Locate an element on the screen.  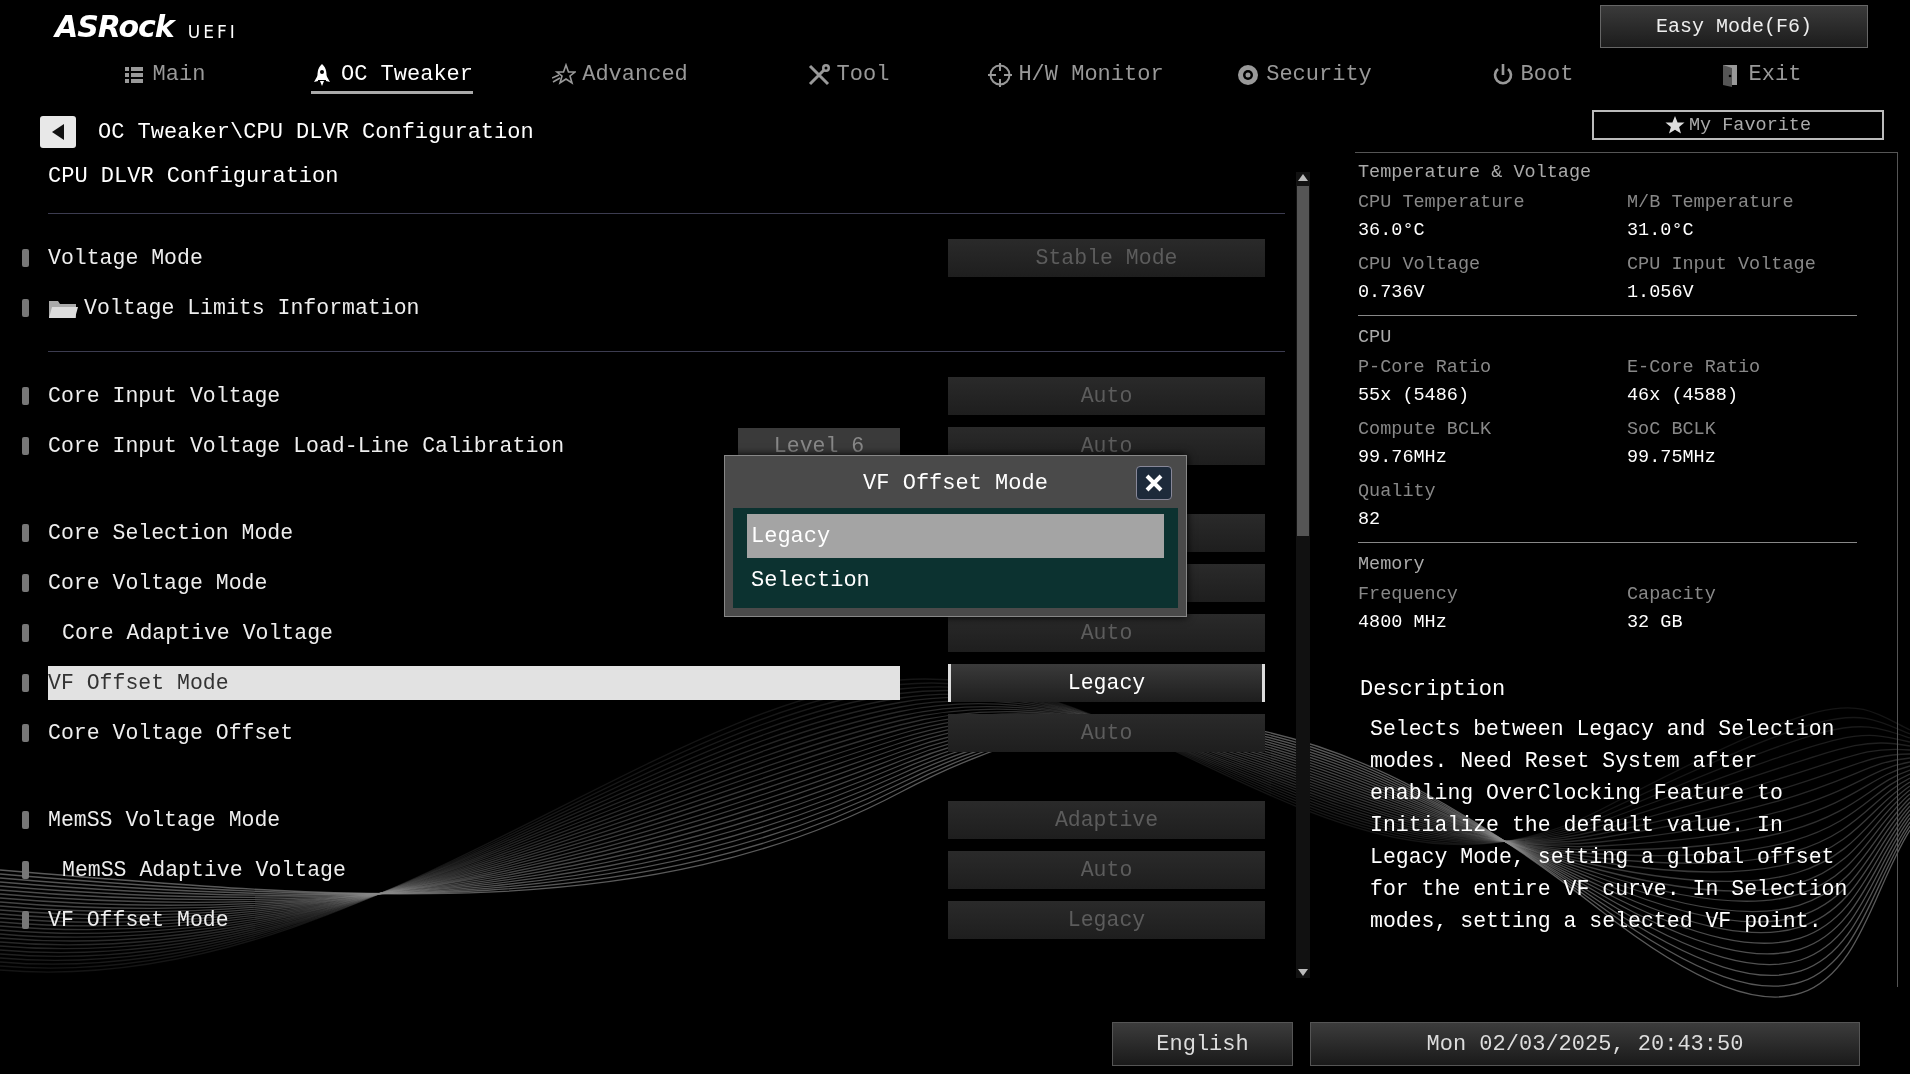
tab: Security is located at coordinates (1304, 78).